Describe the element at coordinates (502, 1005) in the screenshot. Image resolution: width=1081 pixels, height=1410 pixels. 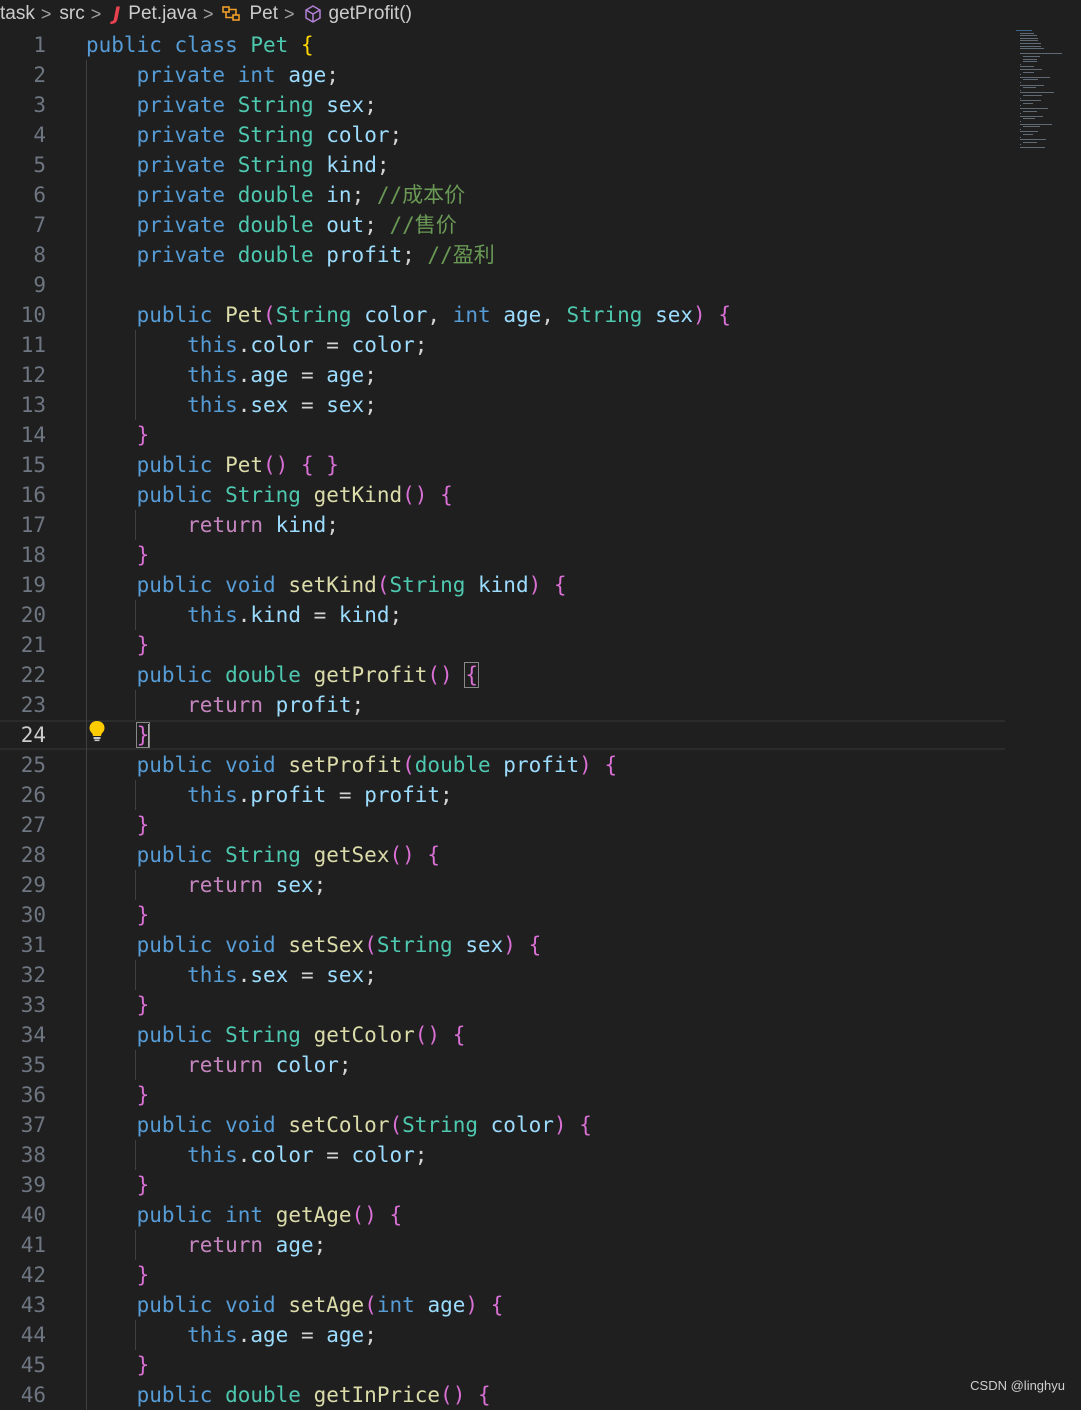
I see `code-line: 33 }` at that location.